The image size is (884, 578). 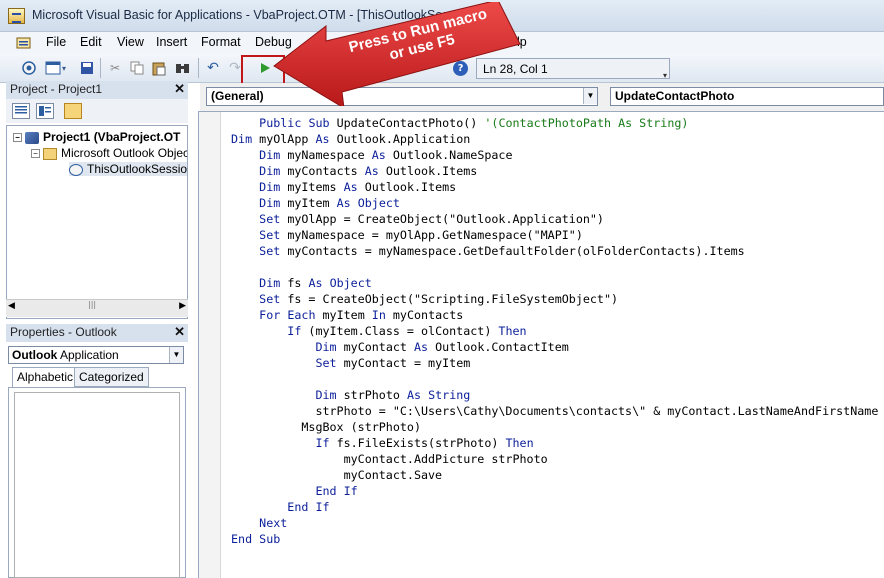 I want to click on tab-alphabetic: Alphabetic, so click(x=45, y=377).